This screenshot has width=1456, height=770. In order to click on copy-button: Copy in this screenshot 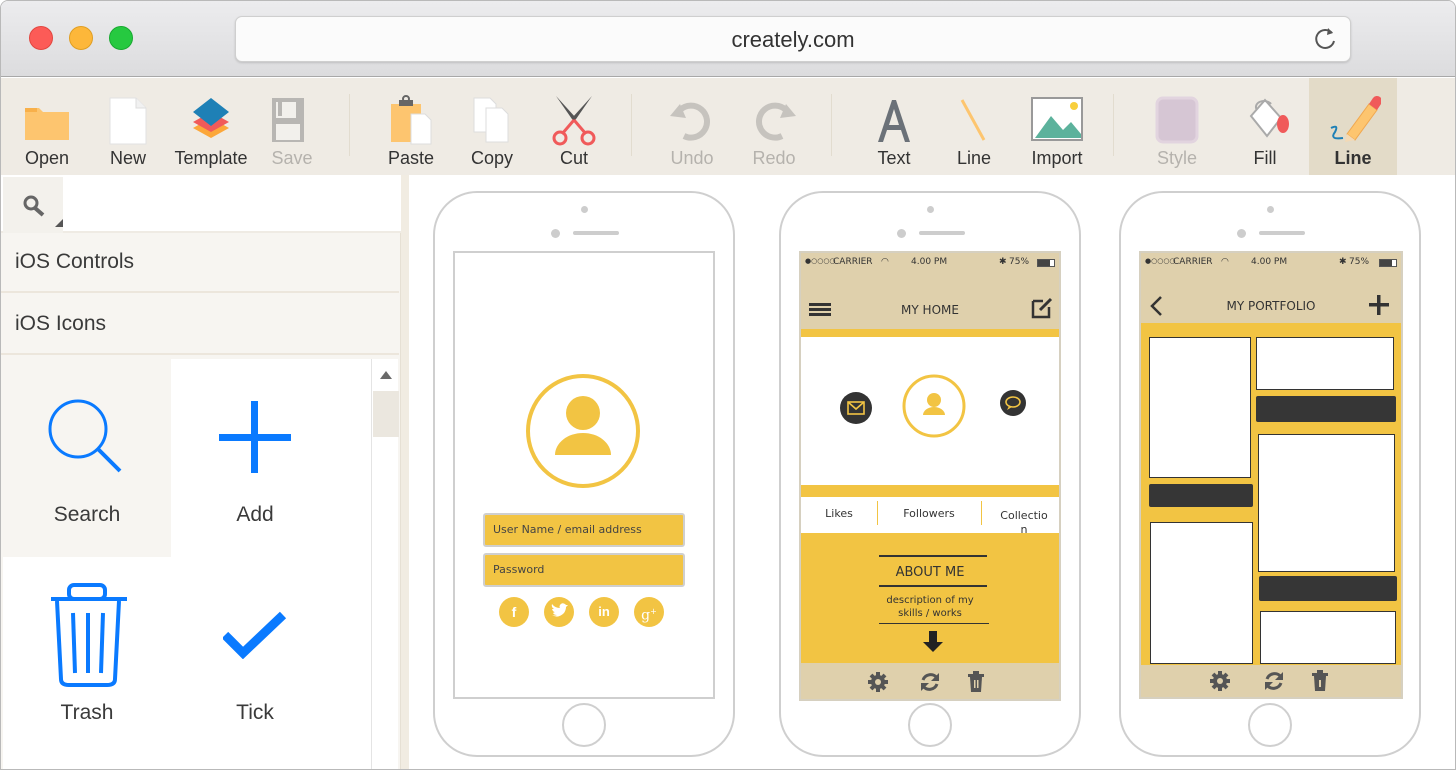, I will do `click(492, 126)`.